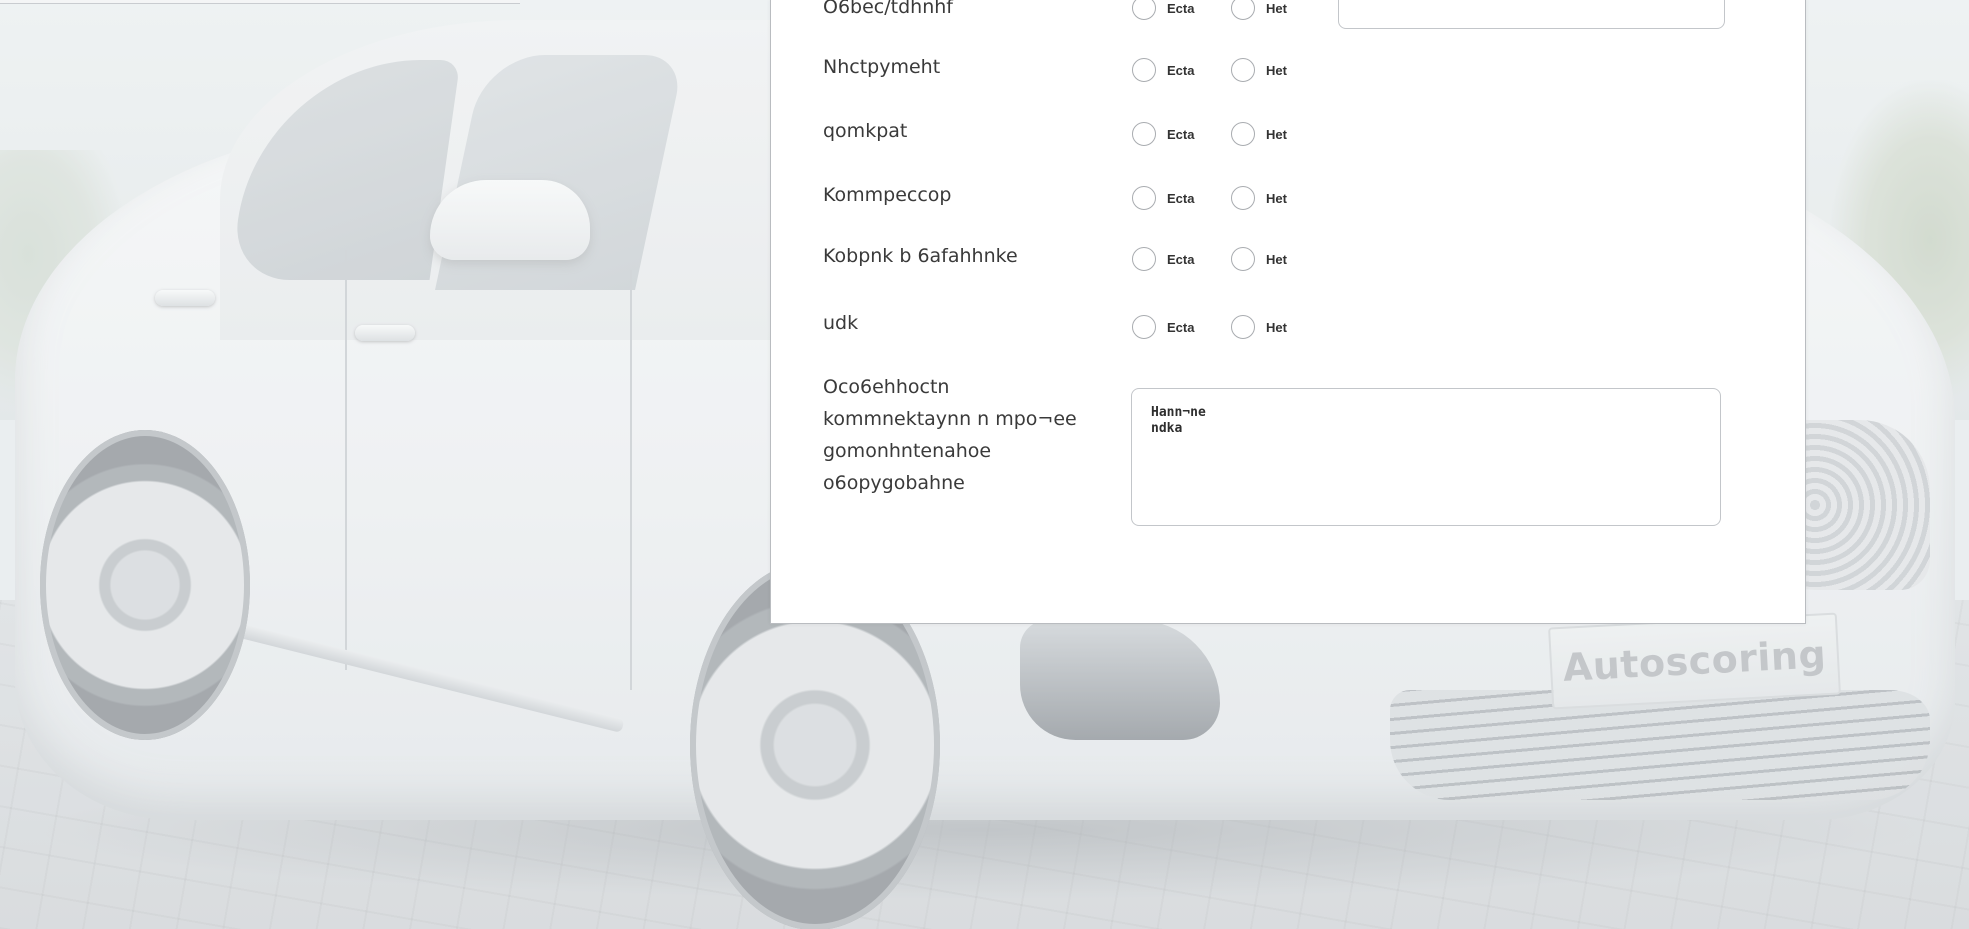 The width and height of the screenshot is (1969, 929). Describe the element at coordinates (920, 256) in the screenshot. I see `row-label-kovrik: Kobpnk b 6afahhnke` at that location.